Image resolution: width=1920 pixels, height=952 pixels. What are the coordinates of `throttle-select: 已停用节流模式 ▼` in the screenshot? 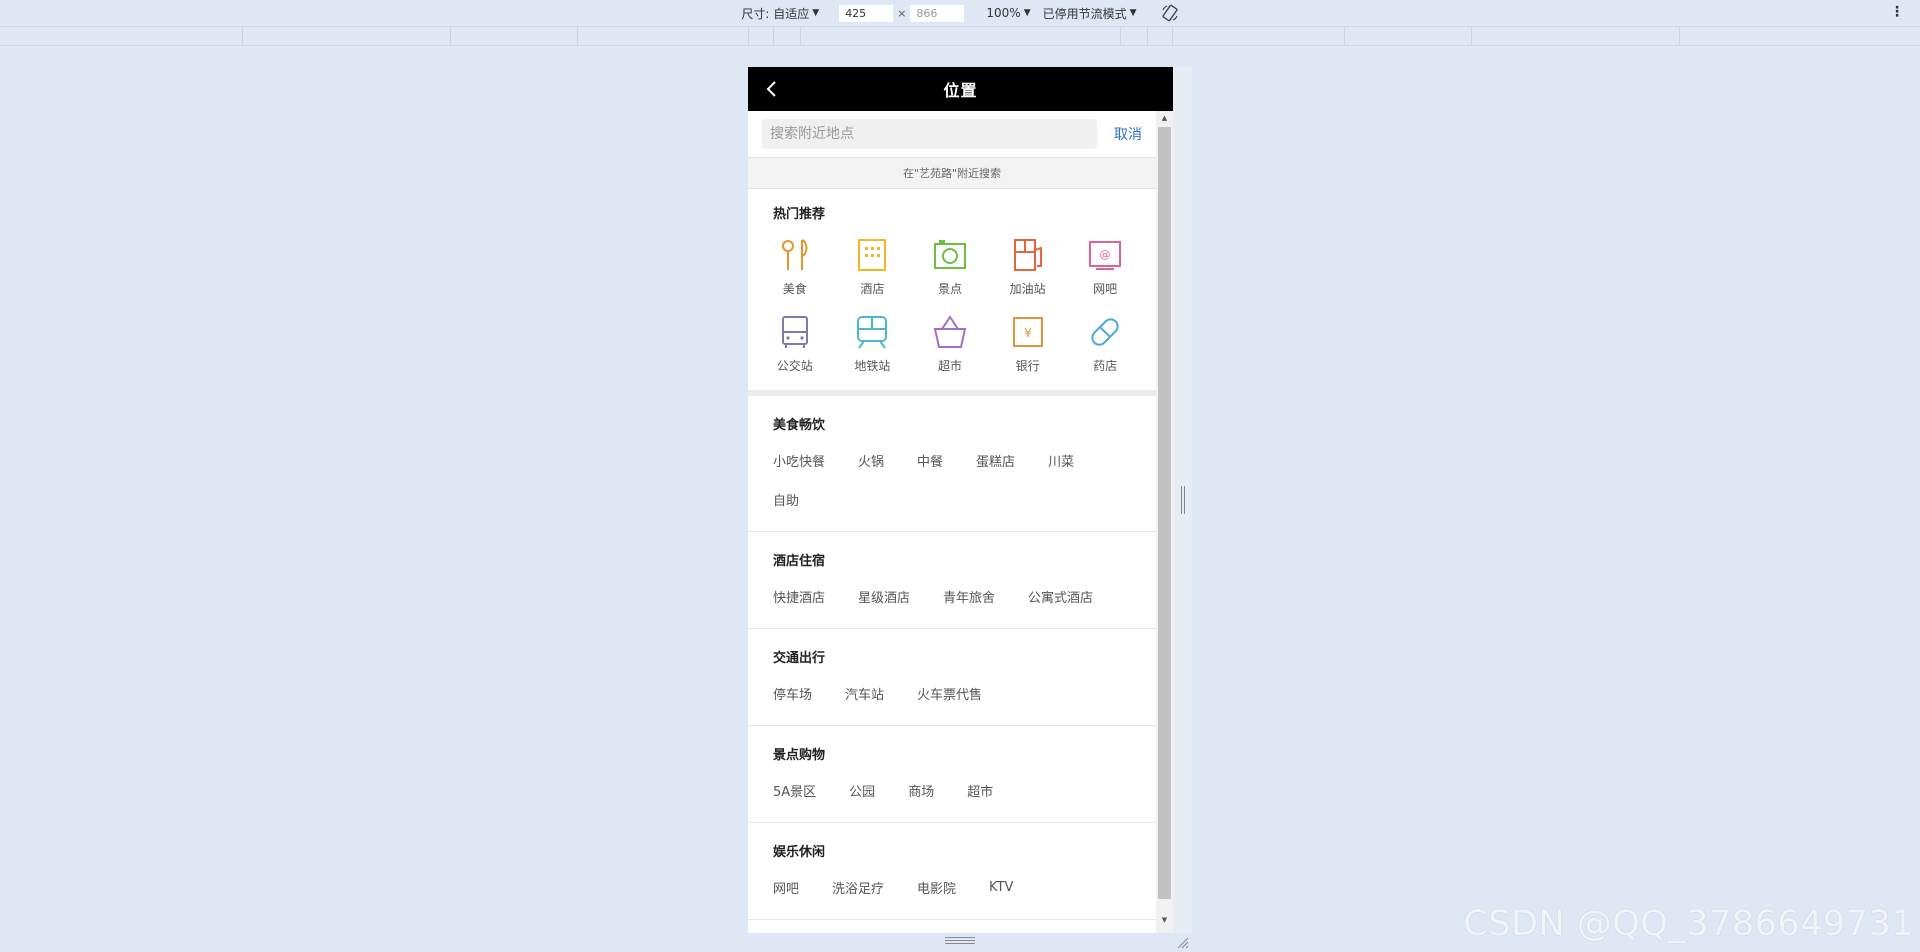 It's located at (1090, 13).